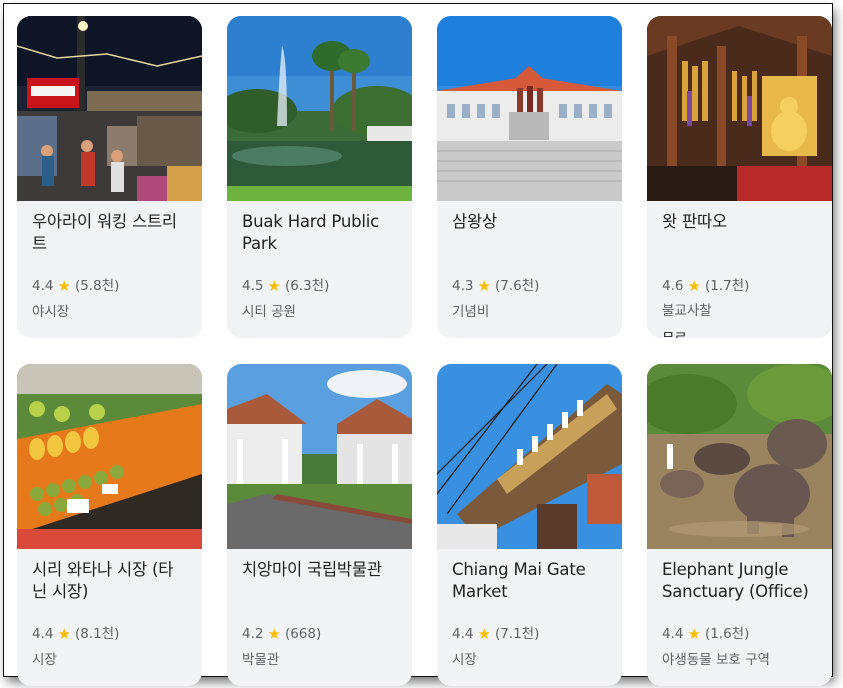  I want to click on review-count: (1.6천), so click(727, 634).